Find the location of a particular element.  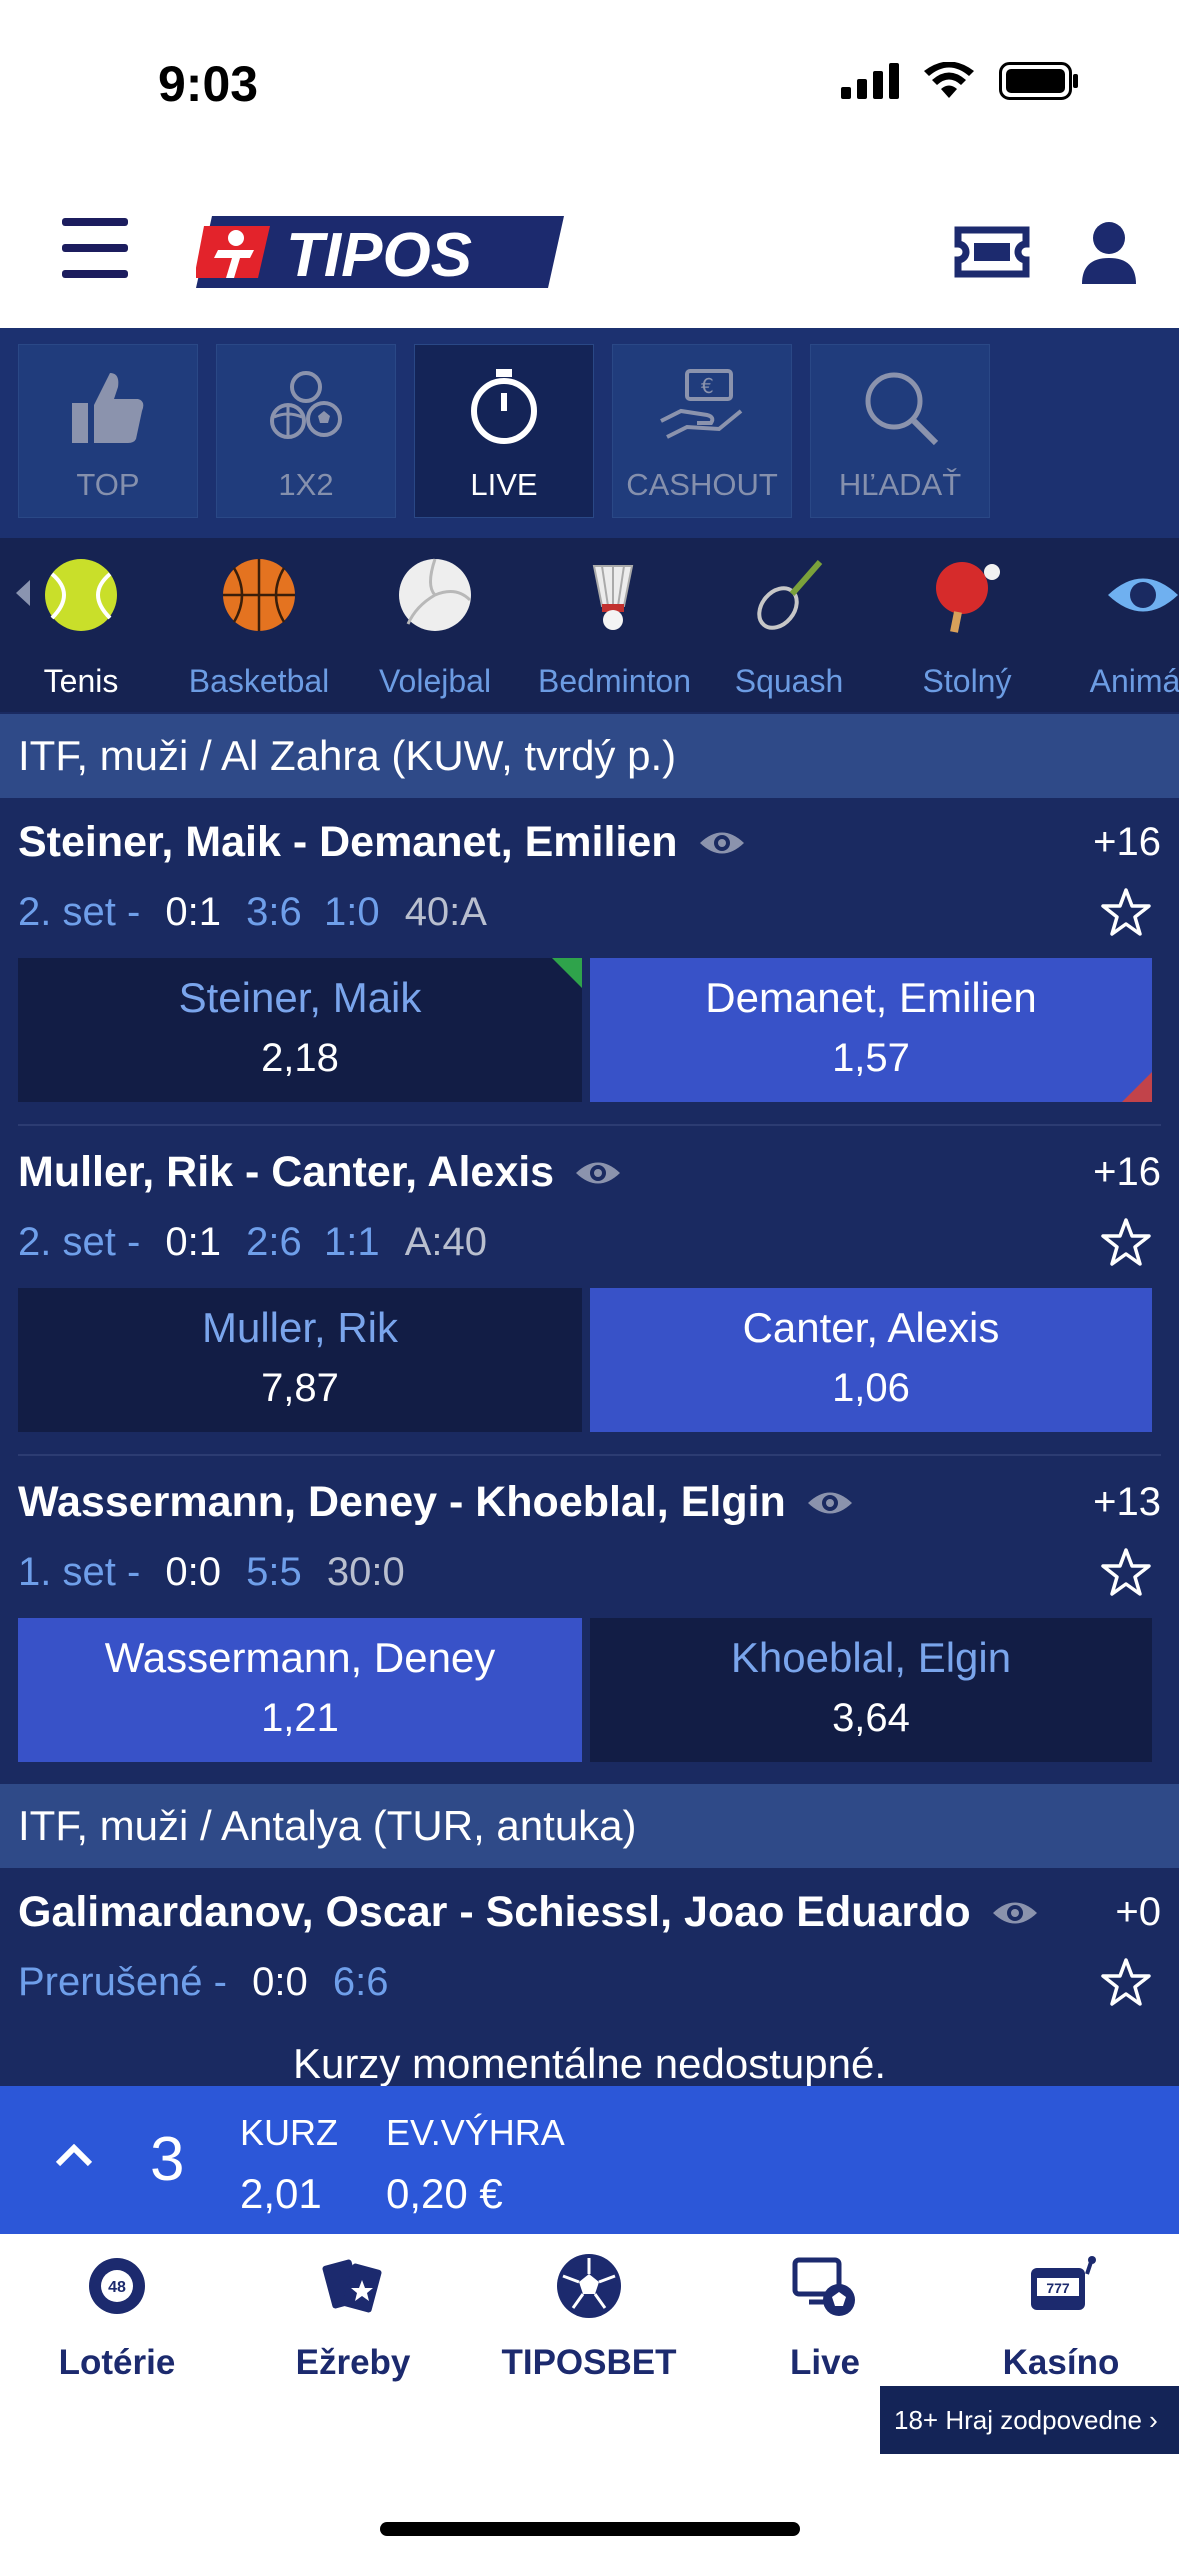

thumbs-up-icon is located at coordinates (108, 408).